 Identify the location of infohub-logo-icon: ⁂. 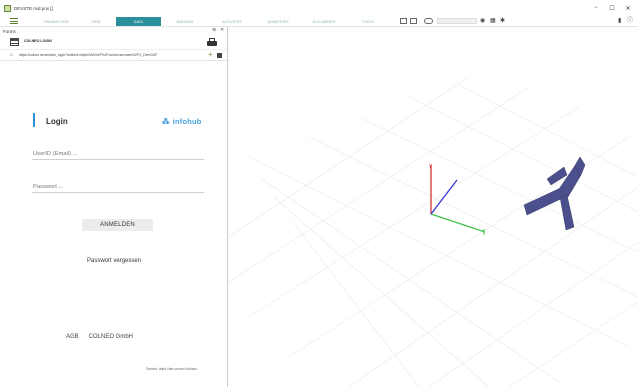
(166, 121).